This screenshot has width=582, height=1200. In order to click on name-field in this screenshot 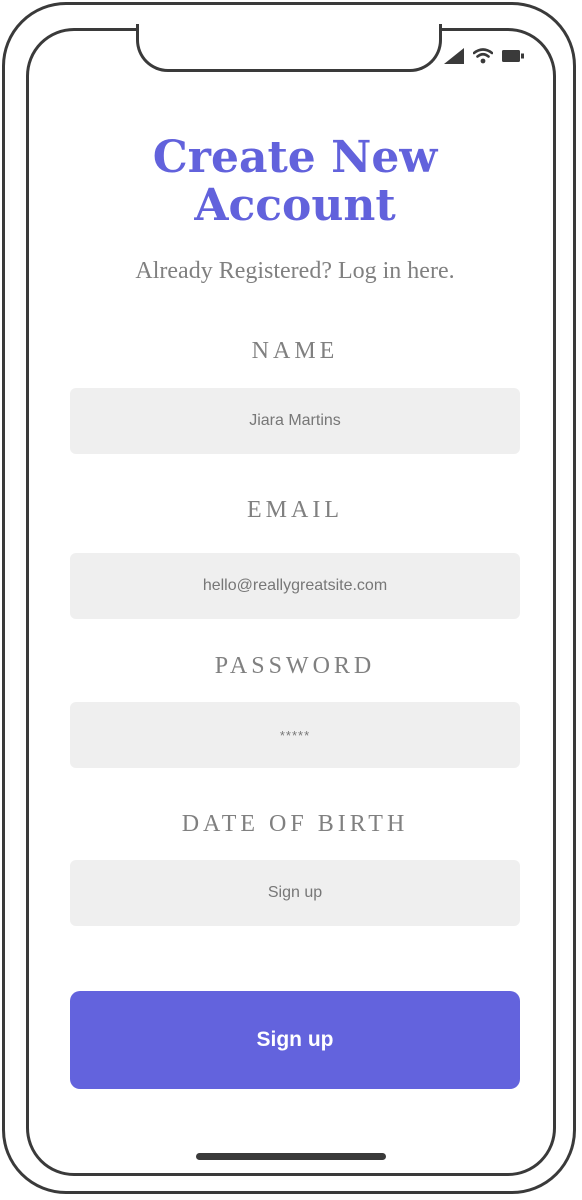, I will do `click(295, 421)`.